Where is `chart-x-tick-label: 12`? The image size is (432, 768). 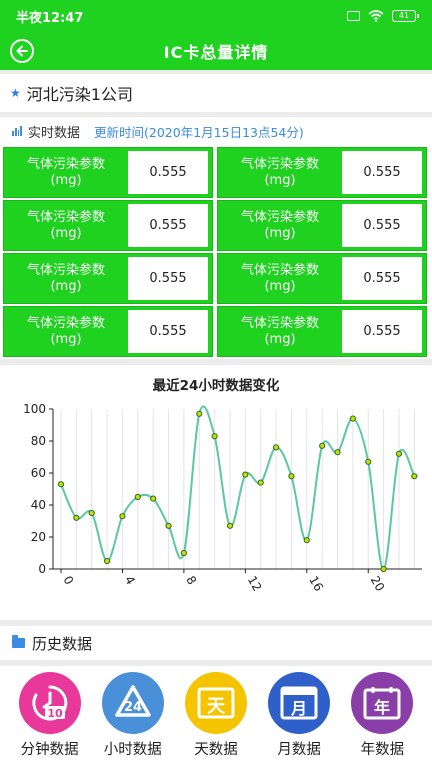
chart-x-tick-label: 12 is located at coordinates (255, 584).